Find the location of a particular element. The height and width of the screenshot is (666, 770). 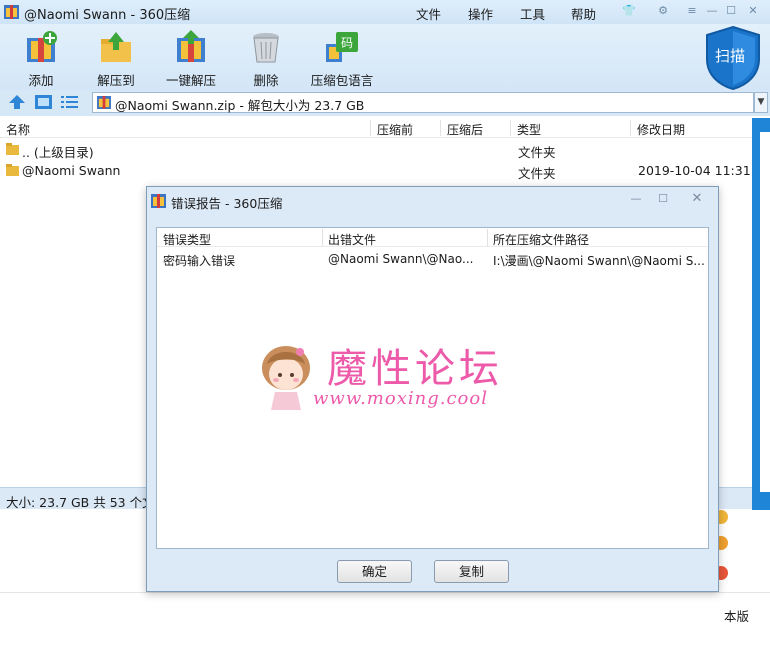

address-field: @Naomi Swann.zip - 解包大小为 23.7 GB is located at coordinates (423, 102).